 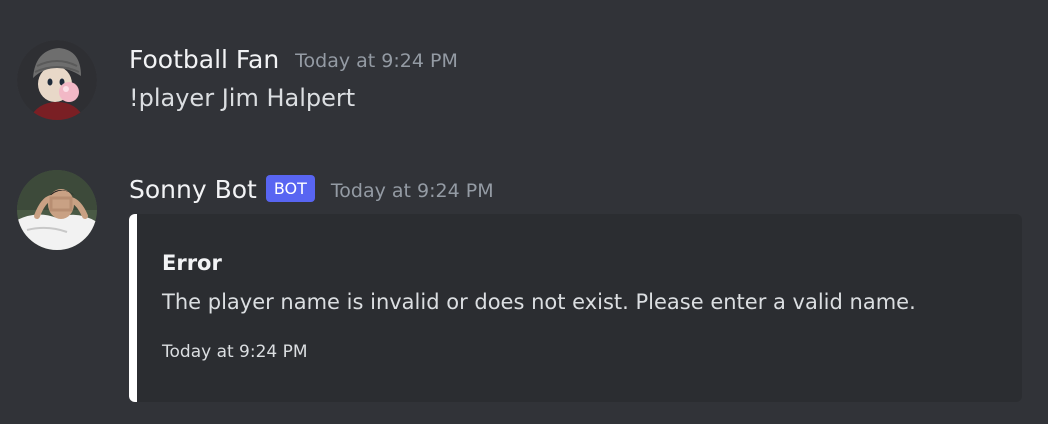 I want to click on user-avatar-image, so click(x=57, y=80).